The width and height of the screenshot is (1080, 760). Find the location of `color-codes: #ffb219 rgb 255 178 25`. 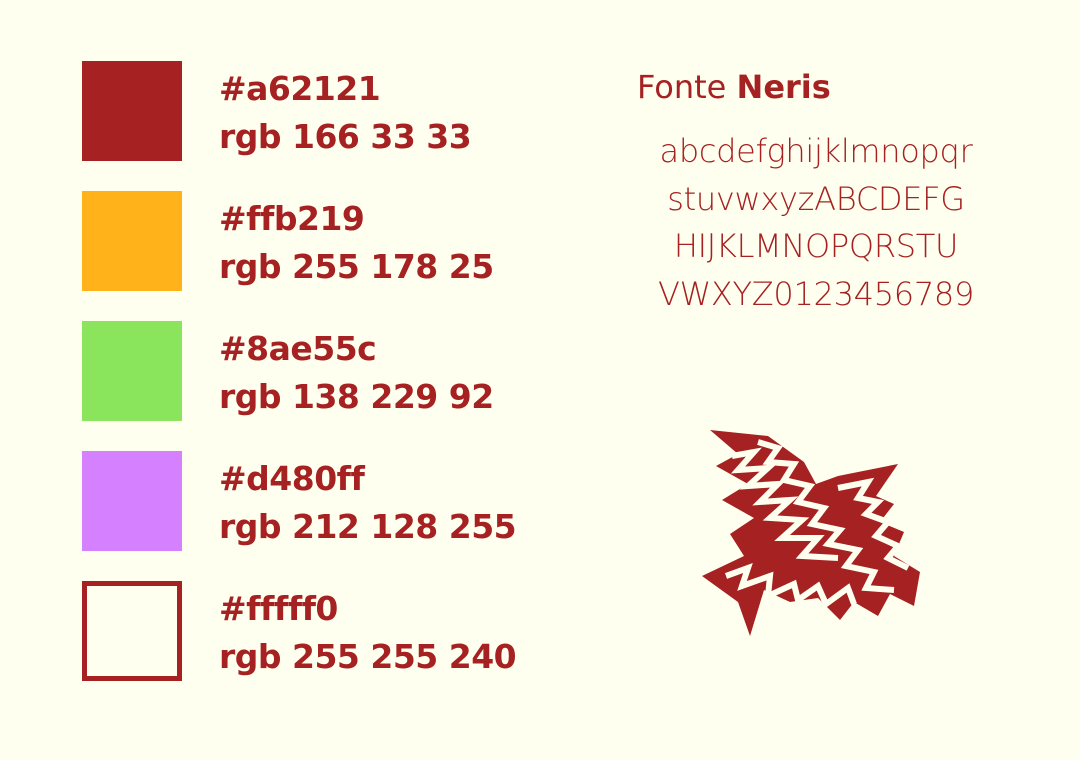

color-codes: #ffb219 rgb 255 178 25 is located at coordinates (356, 243).